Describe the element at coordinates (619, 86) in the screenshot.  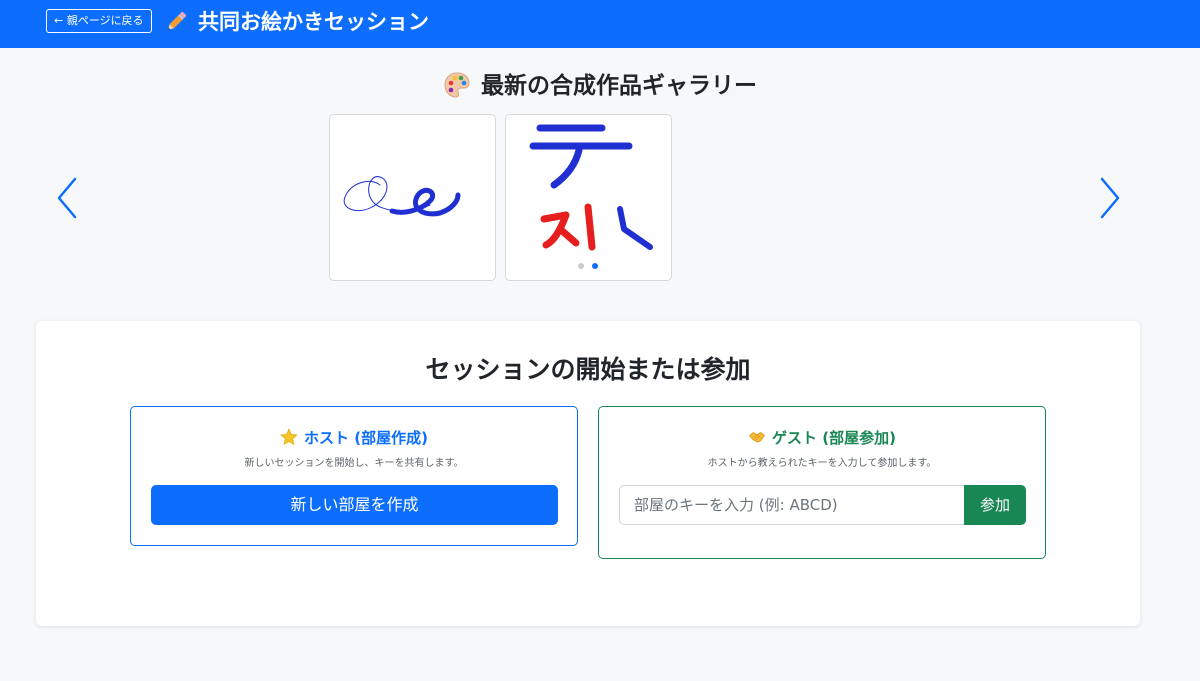
I see `gallery-title-text: 最新の合成作品ギャラリー` at that location.